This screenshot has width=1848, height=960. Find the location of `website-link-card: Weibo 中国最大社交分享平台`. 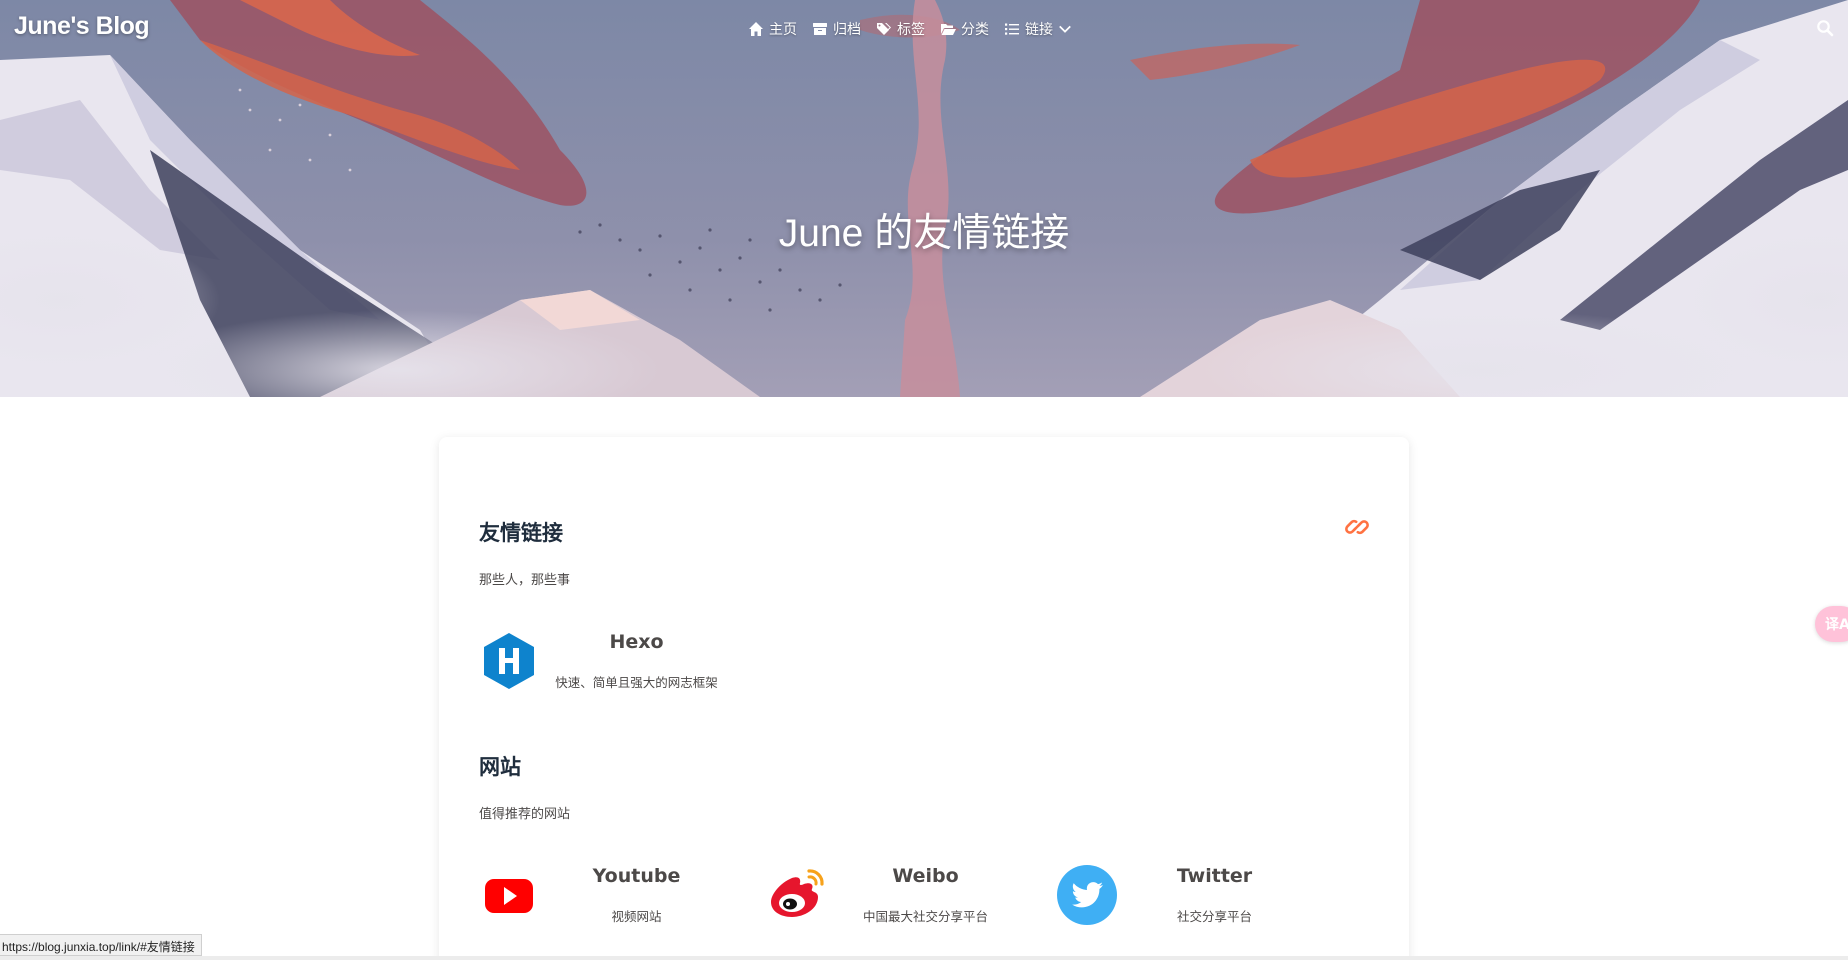

website-link-card: Weibo 中国最大社交分享平台 is located at coordinates (878, 895).